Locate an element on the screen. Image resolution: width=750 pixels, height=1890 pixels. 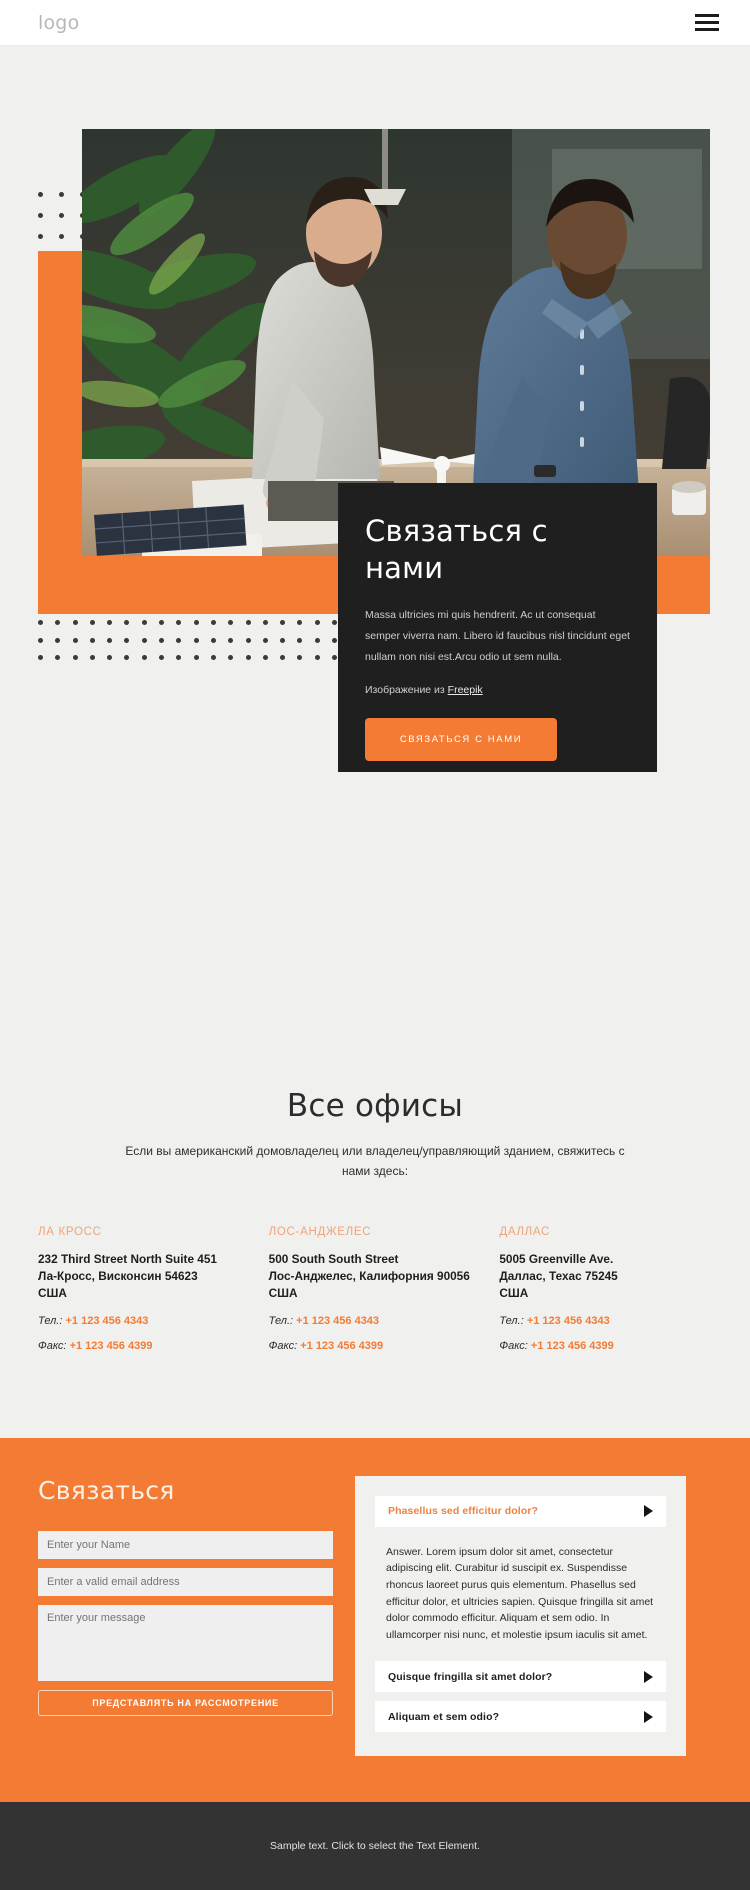
office-address-line2: Ла-Кросс, Висконсин 54623 is located at coordinates (118, 1275).